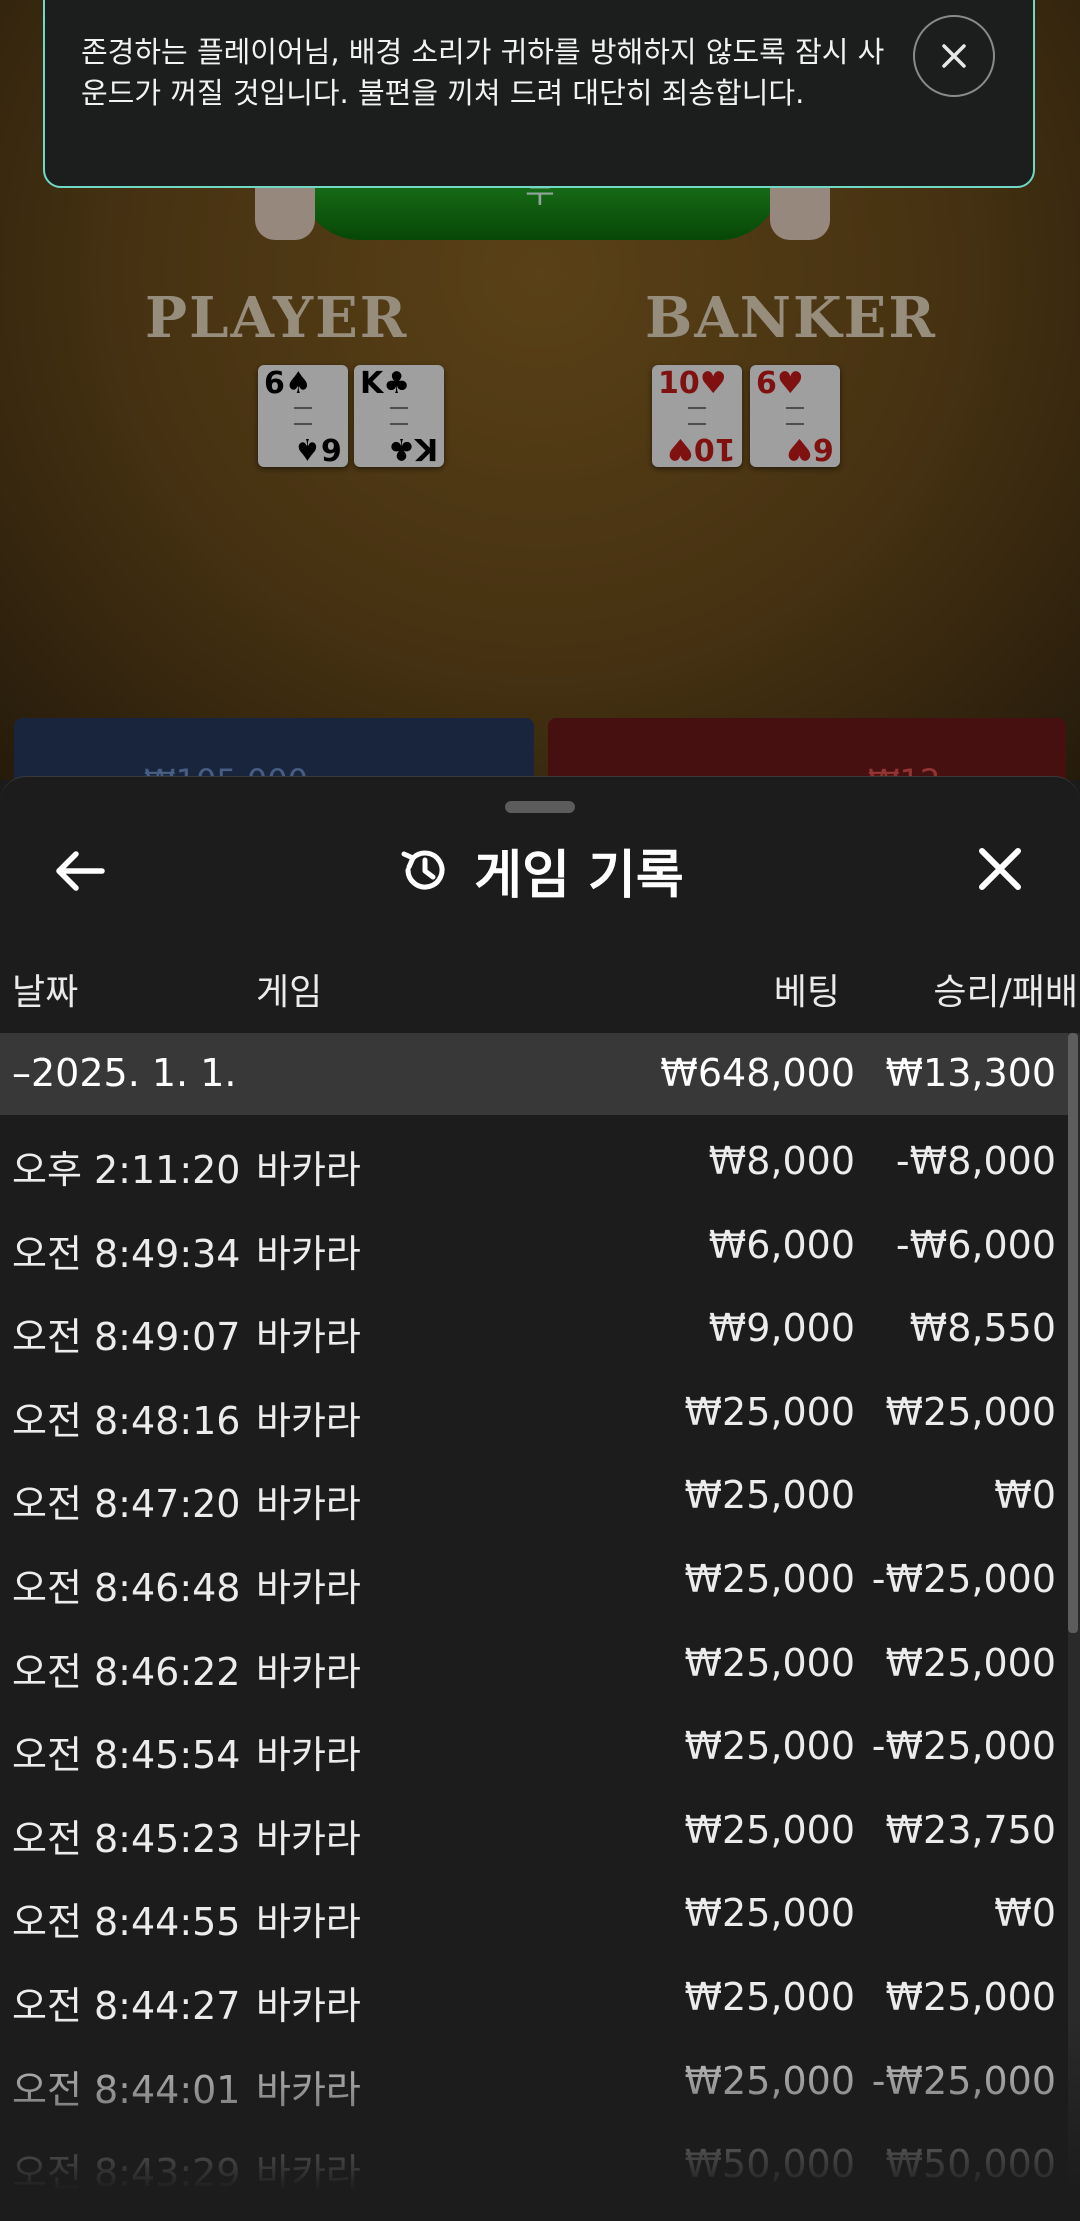  Describe the element at coordinates (579, 875) in the screenshot. I see `sheet-title: 게임 기록` at that location.